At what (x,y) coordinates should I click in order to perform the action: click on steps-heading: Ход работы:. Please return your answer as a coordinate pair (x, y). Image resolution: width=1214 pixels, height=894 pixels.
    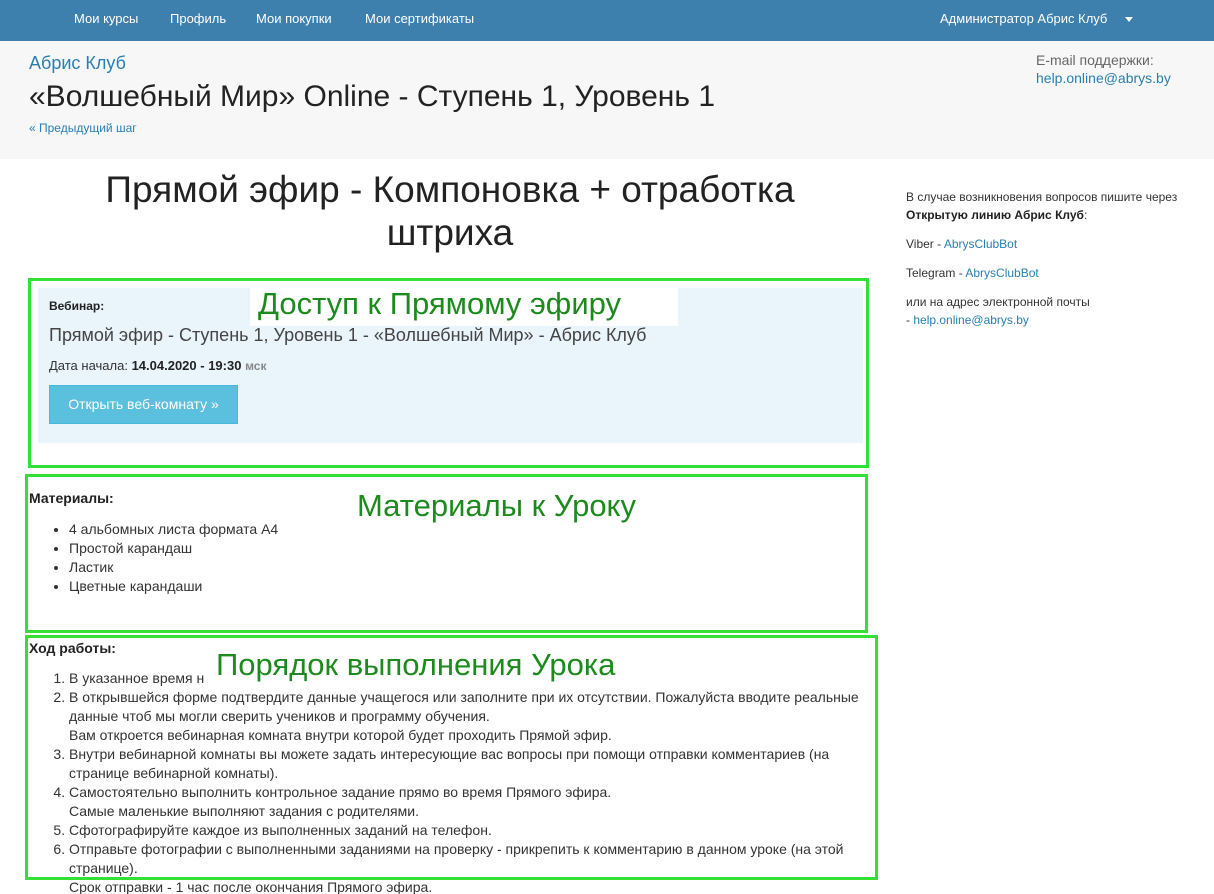
    Looking at the image, I should click on (72, 648).